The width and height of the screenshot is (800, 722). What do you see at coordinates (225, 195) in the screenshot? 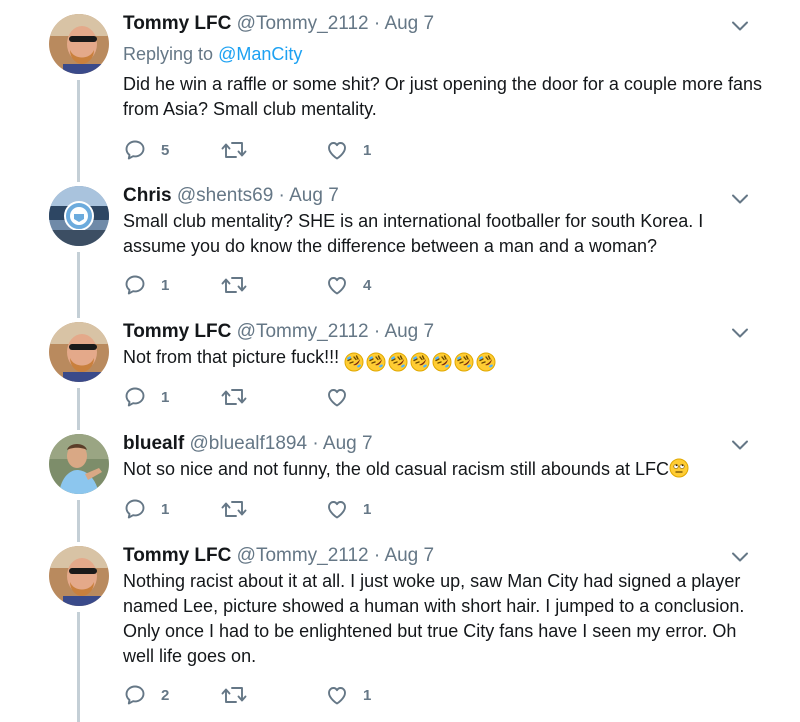
I see `user-handle: @shents69` at bounding box center [225, 195].